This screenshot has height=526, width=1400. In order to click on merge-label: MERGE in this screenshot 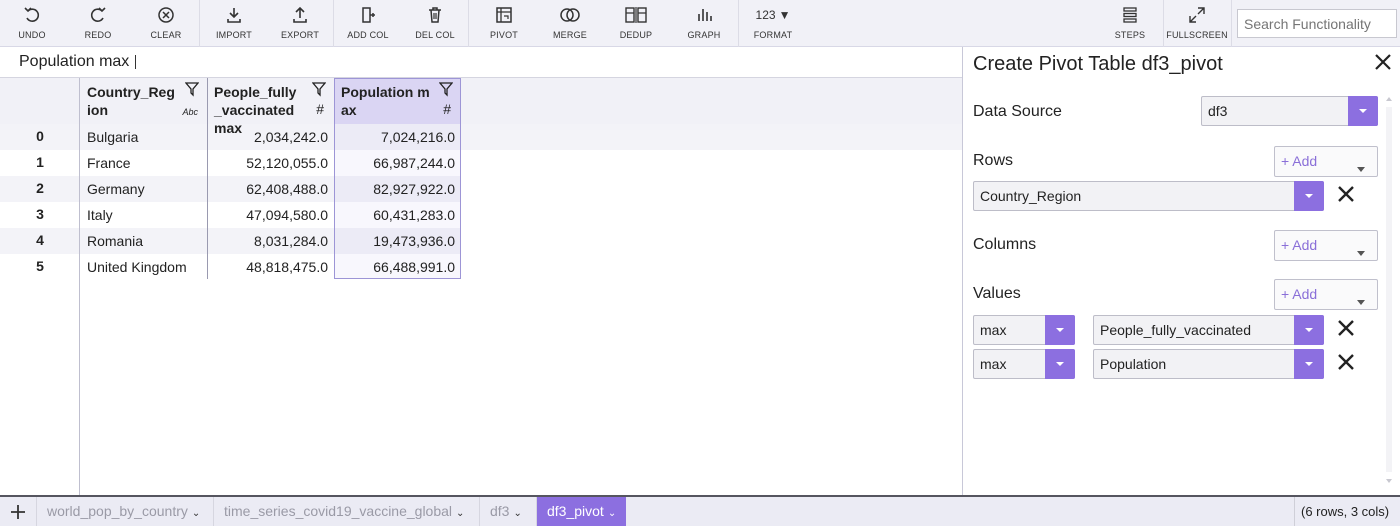, I will do `click(569, 35)`.